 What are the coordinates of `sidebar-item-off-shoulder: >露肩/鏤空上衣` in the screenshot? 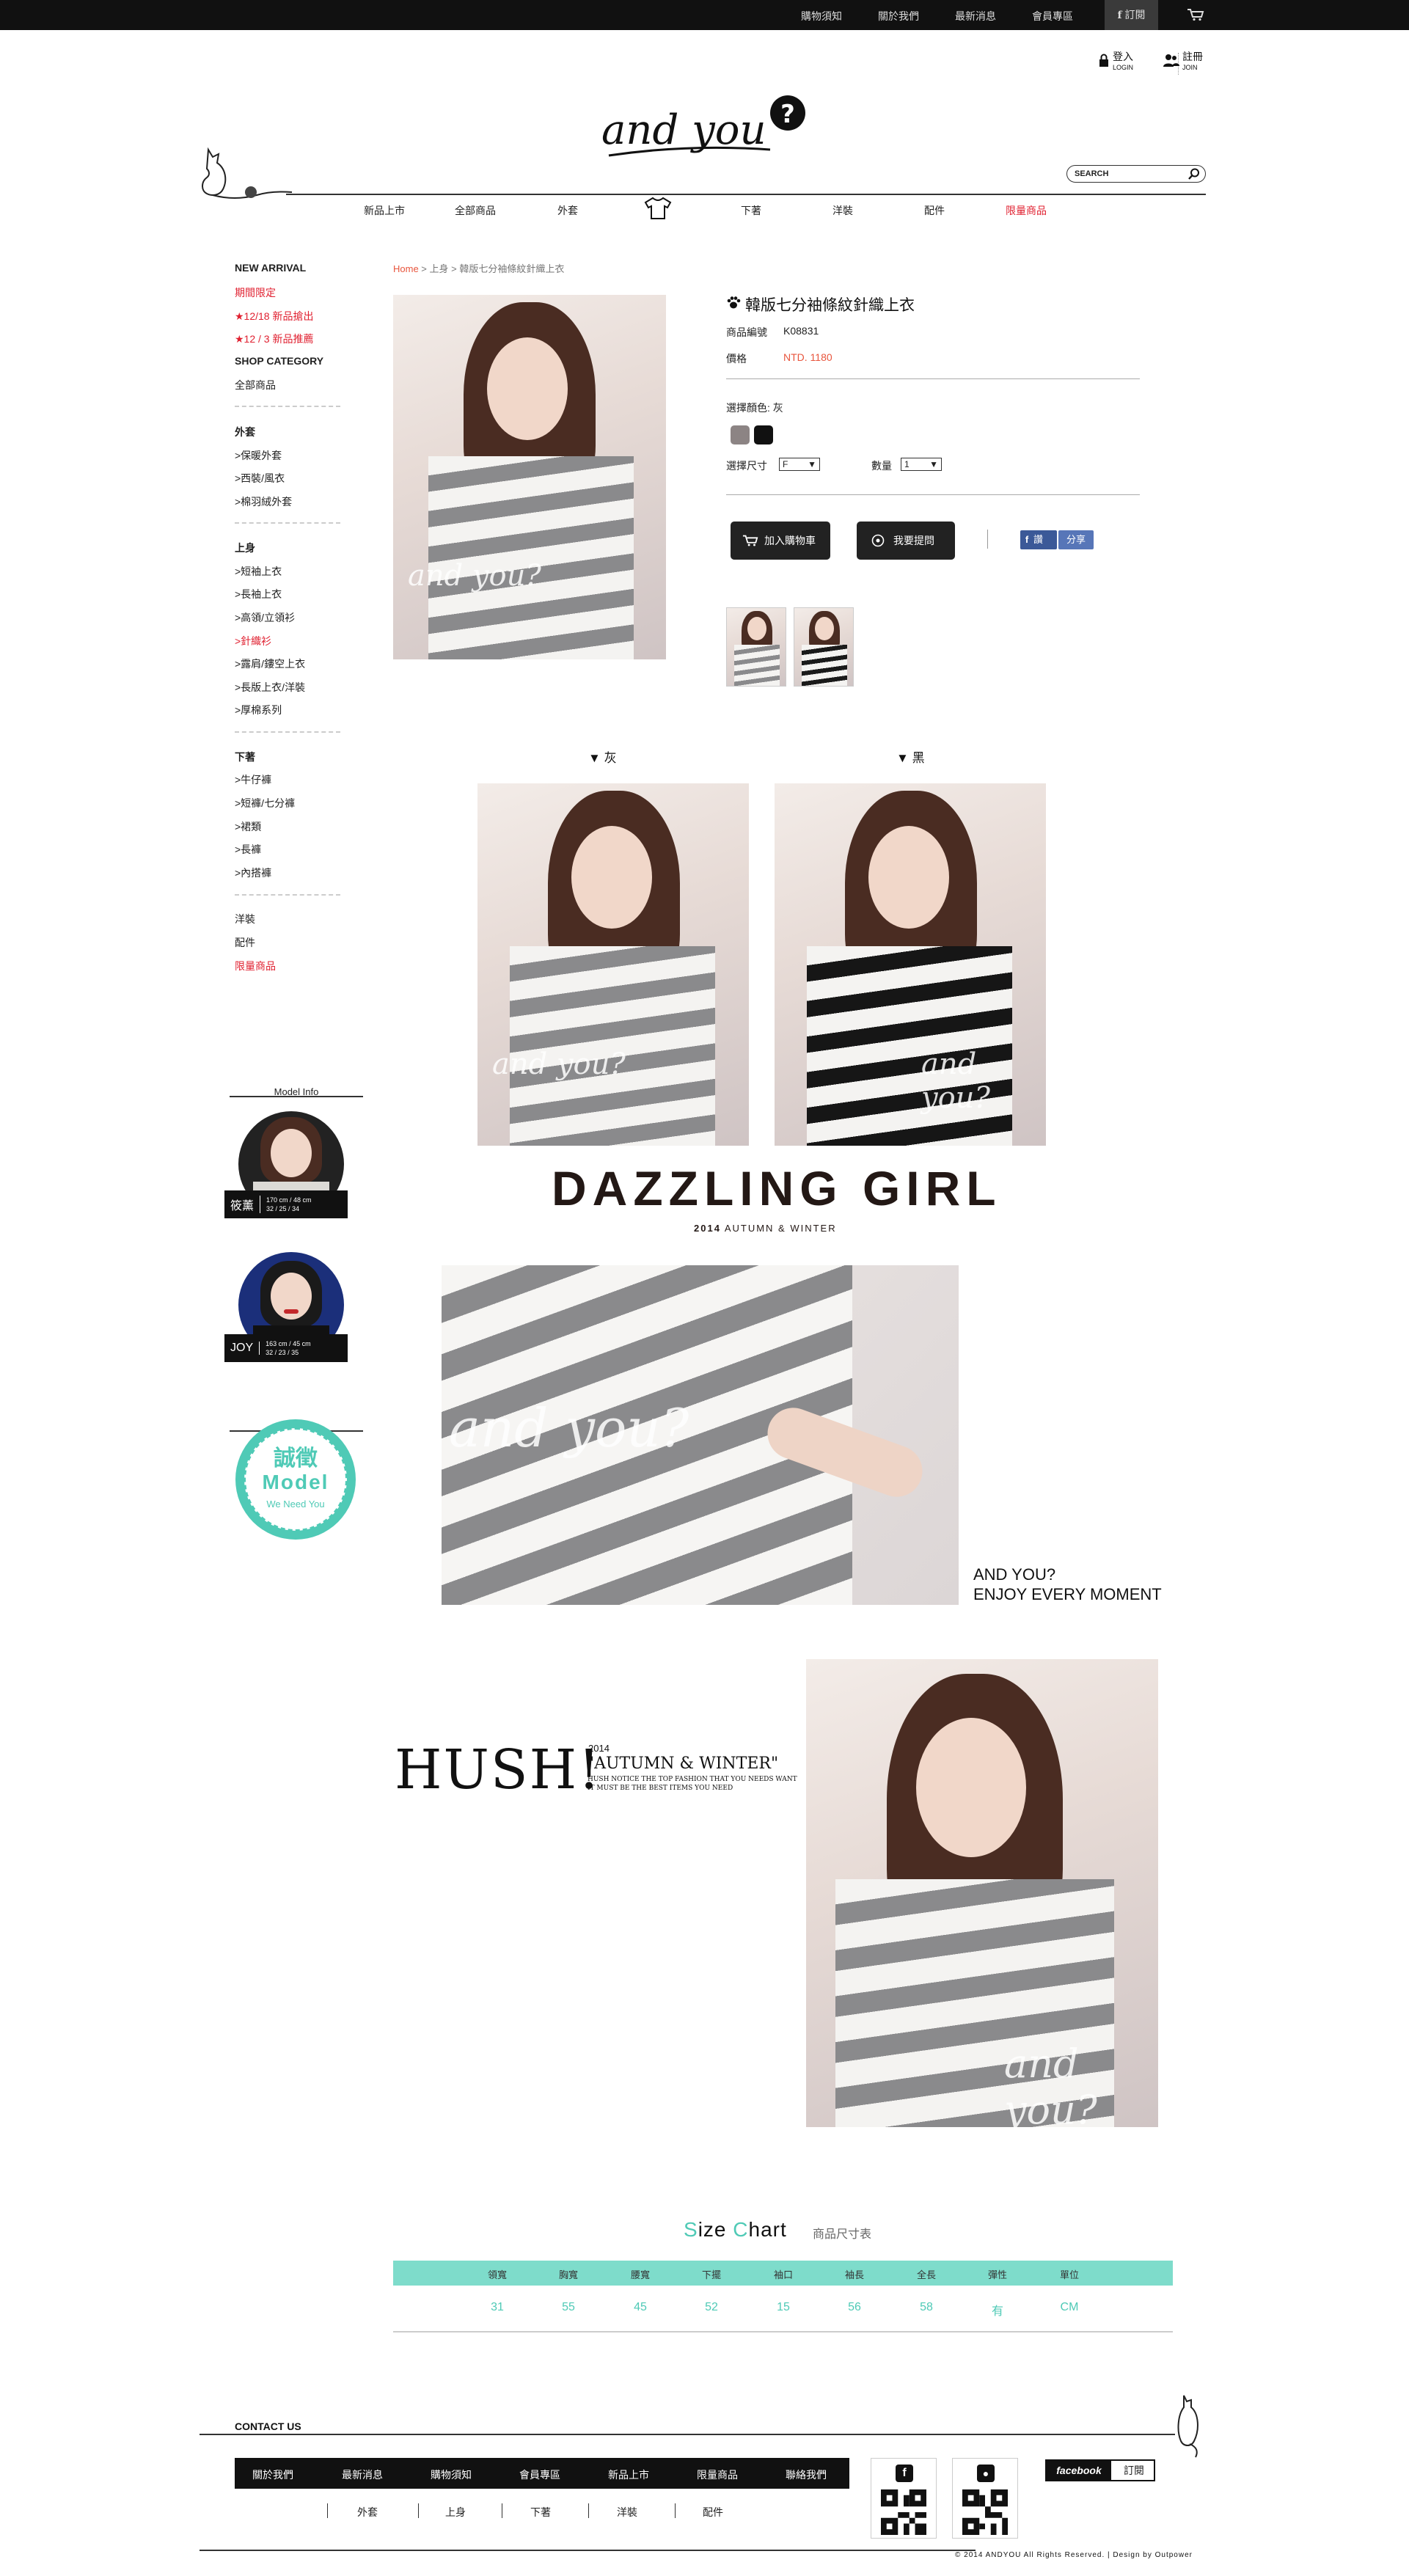 It's located at (270, 663).